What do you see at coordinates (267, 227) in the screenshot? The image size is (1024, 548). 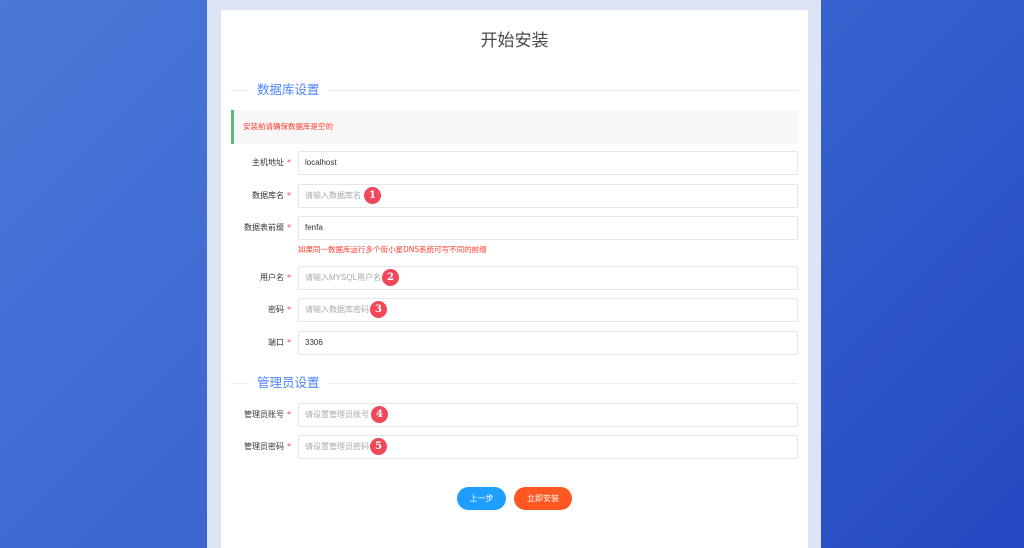 I see `prefix-label: 数据表前缀 *` at bounding box center [267, 227].